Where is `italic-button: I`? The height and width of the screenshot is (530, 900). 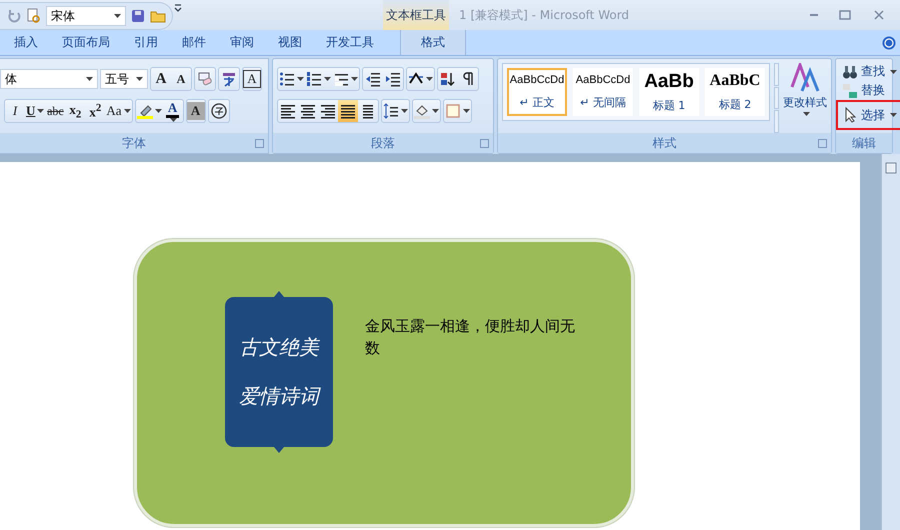 italic-button: I is located at coordinates (15, 111).